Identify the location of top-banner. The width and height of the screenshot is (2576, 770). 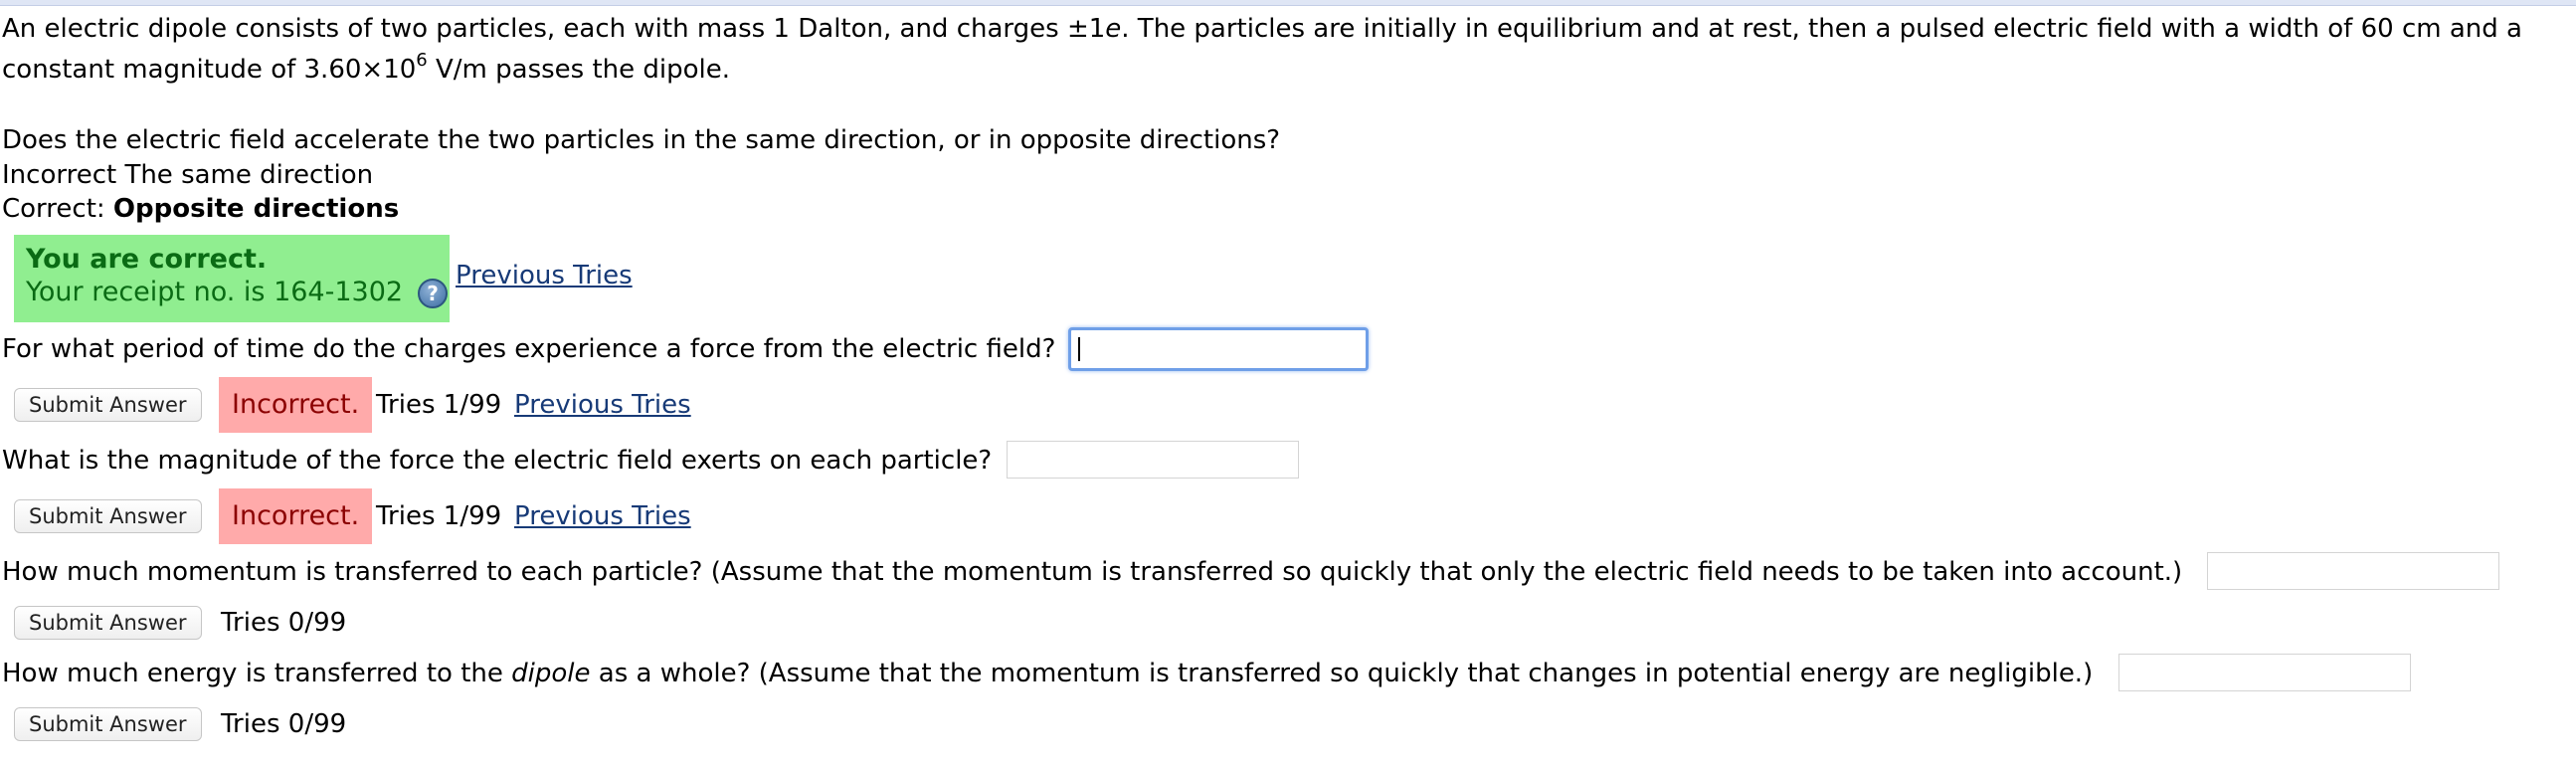
(1288, 3).